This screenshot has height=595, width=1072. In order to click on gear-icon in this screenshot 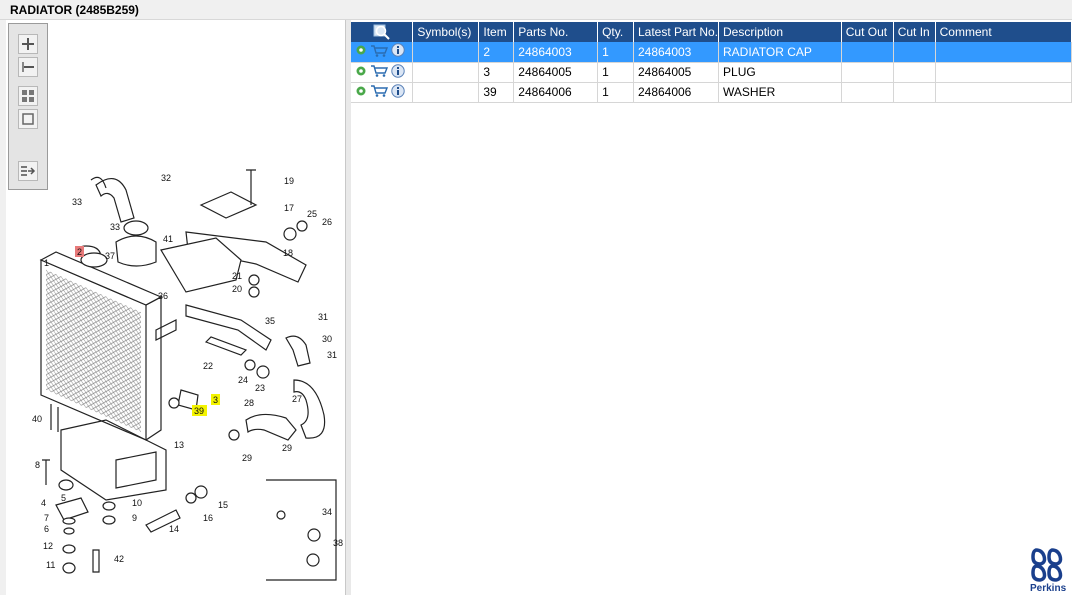, I will do `click(361, 90)`.